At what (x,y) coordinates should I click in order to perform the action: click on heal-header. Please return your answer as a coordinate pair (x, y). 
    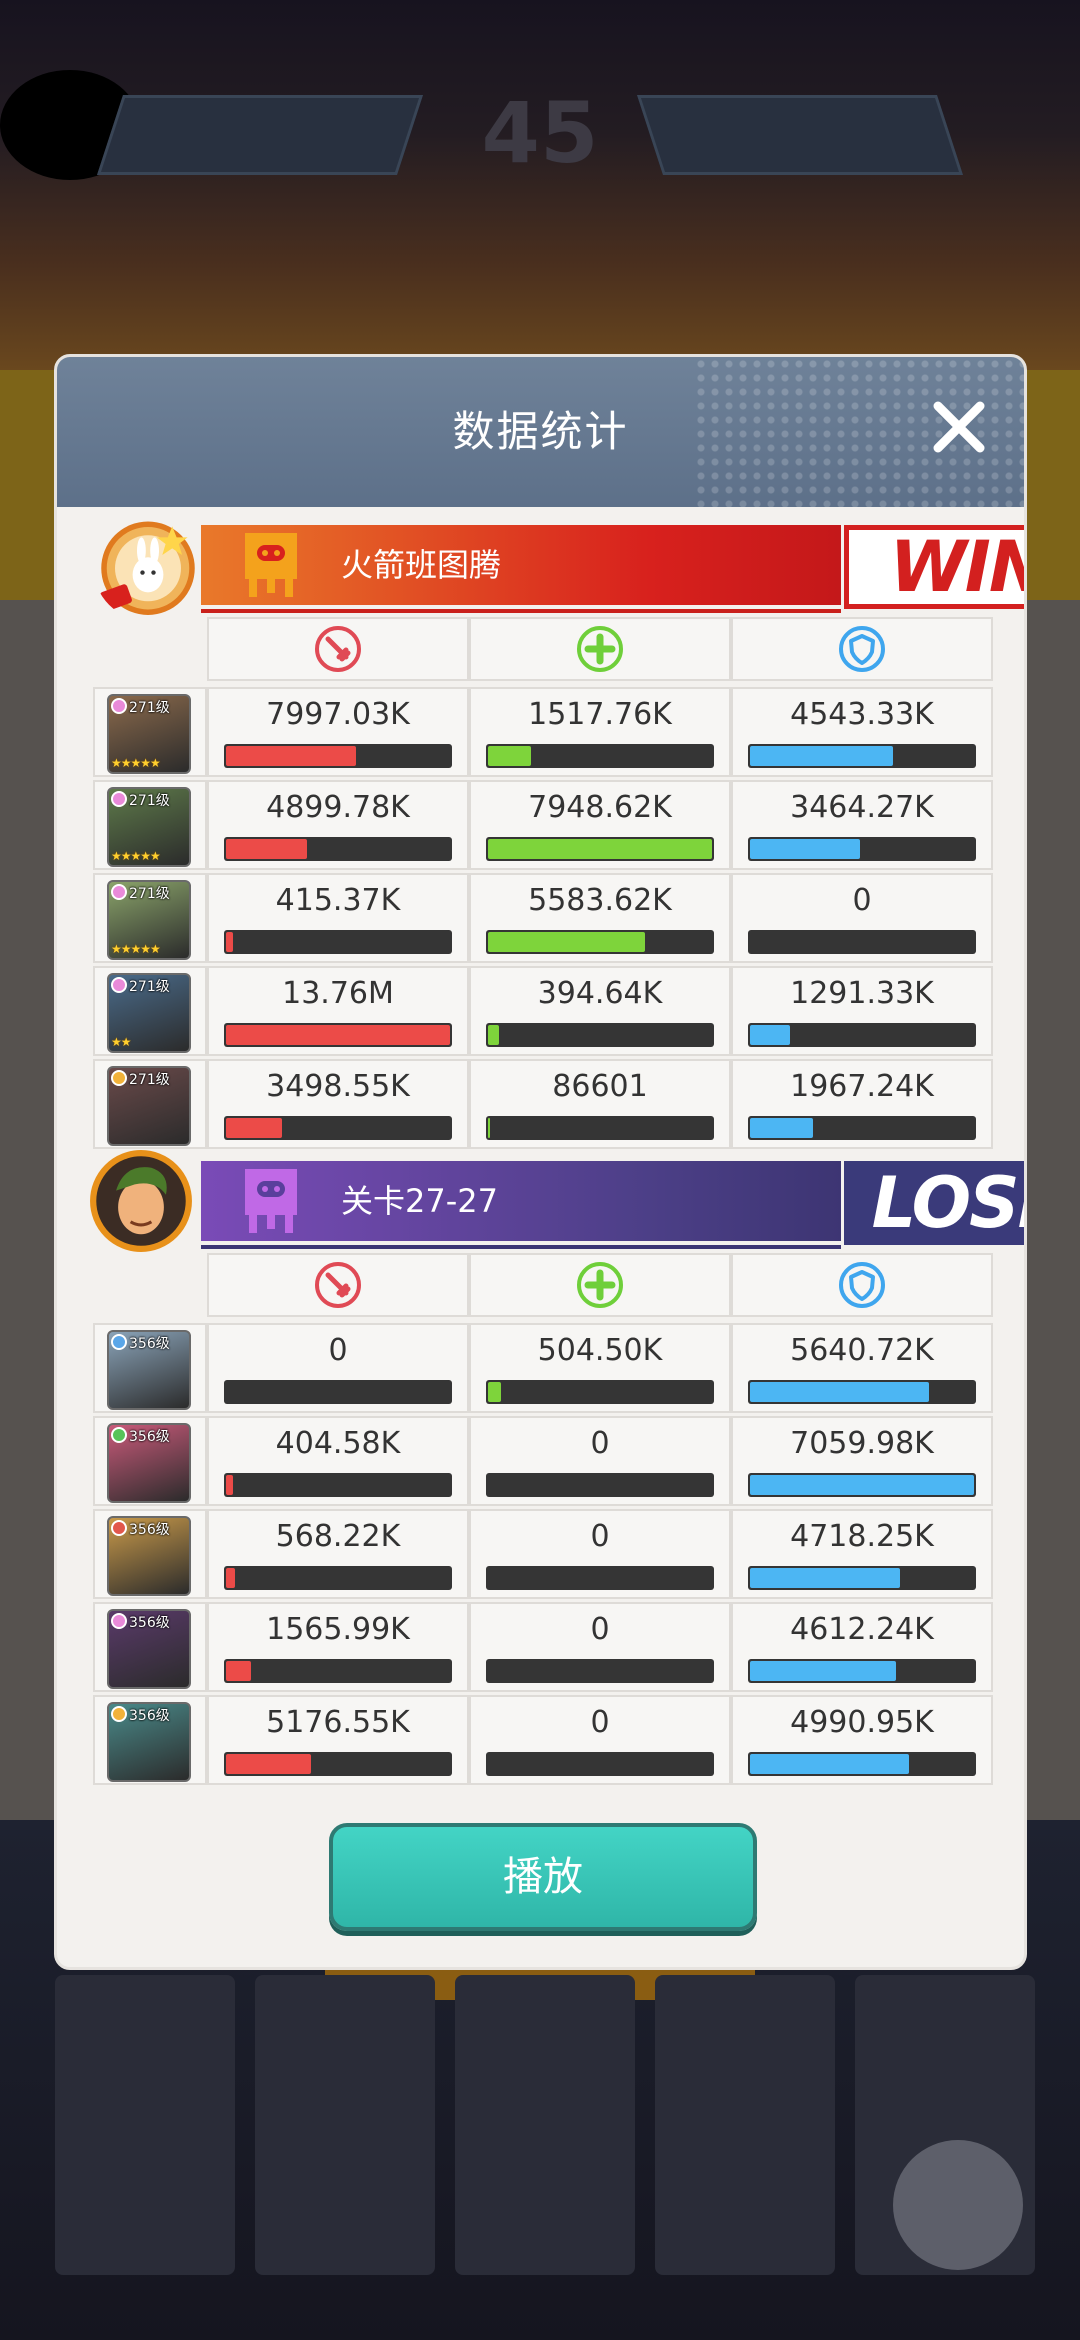
    Looking at the image, I should click on (600, 1285).